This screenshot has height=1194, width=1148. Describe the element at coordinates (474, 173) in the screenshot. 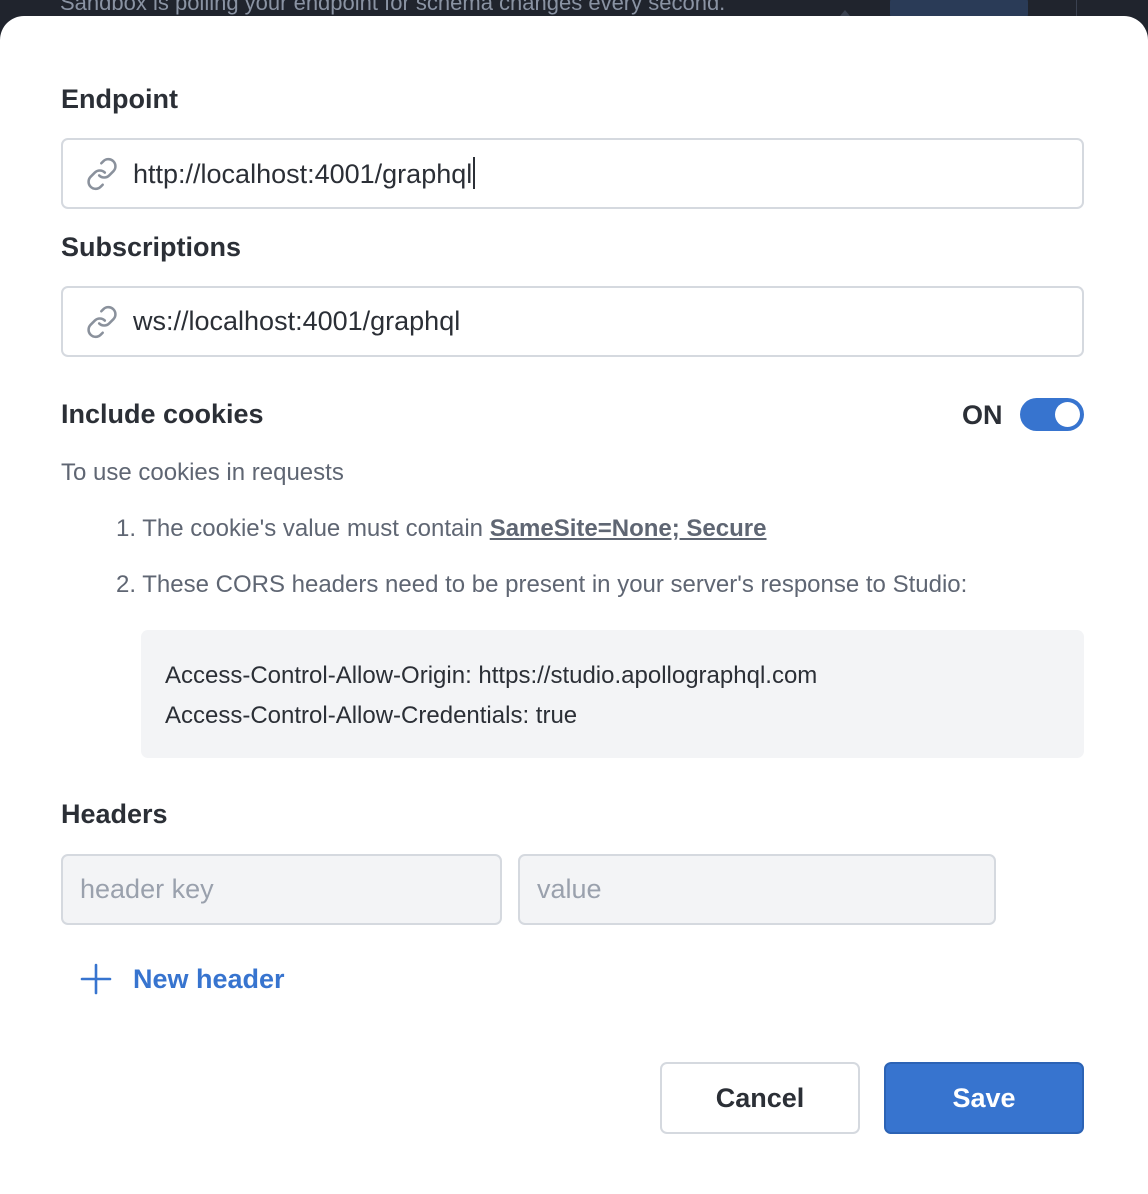

I see `text-cursor` at that location.